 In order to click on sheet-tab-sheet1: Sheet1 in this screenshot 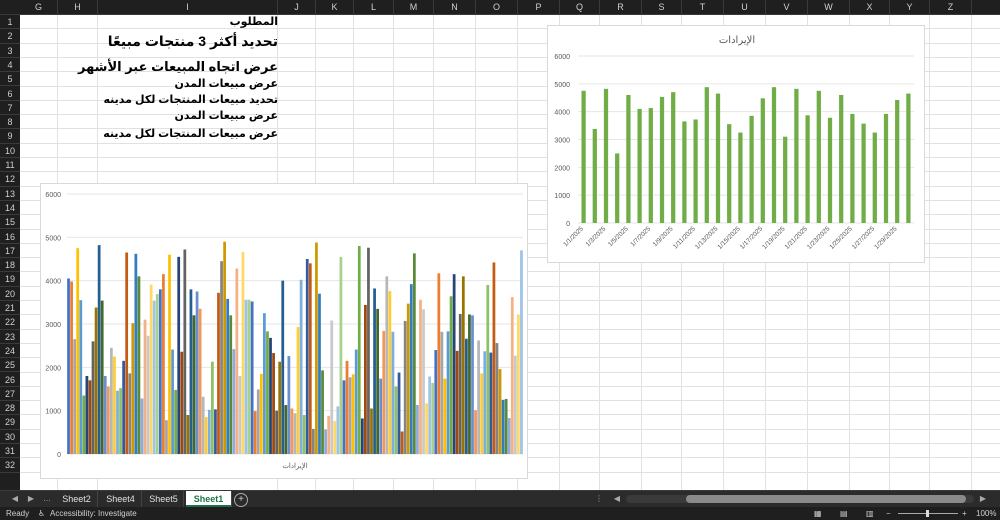, I will do `click(209, 499)`.